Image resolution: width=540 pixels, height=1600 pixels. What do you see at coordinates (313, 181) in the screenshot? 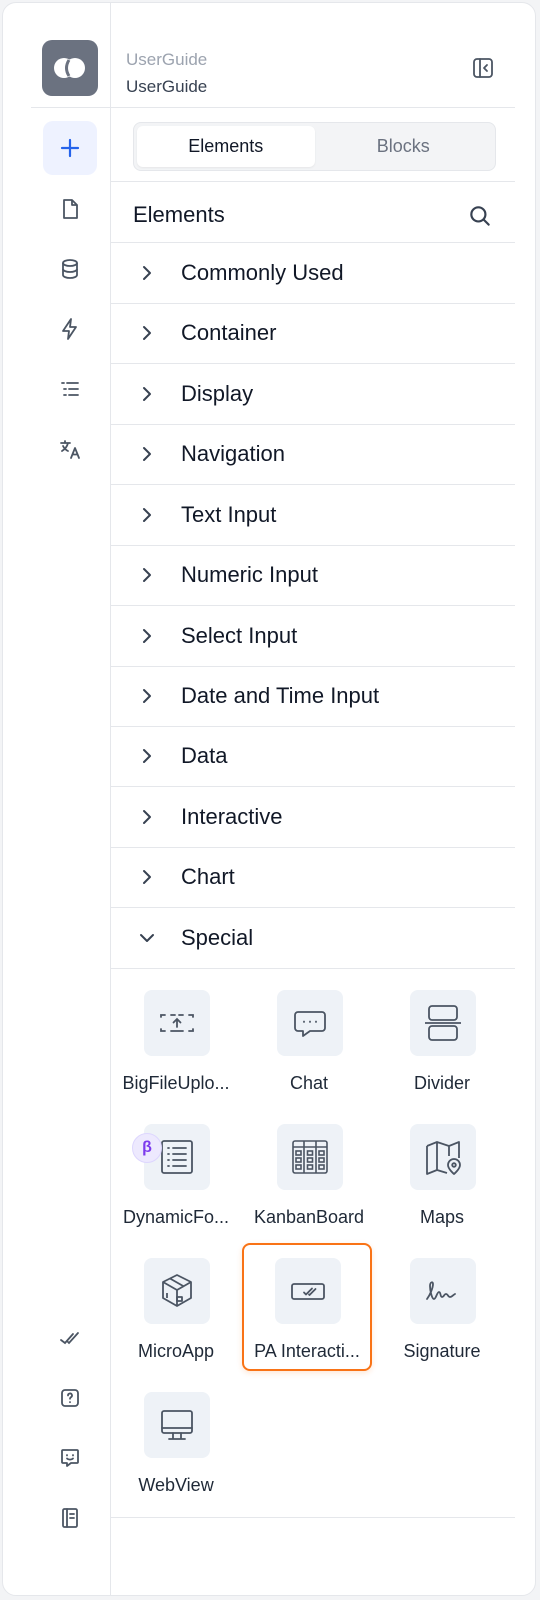
I see `tabs-divider` at bounding box center [313, 181].